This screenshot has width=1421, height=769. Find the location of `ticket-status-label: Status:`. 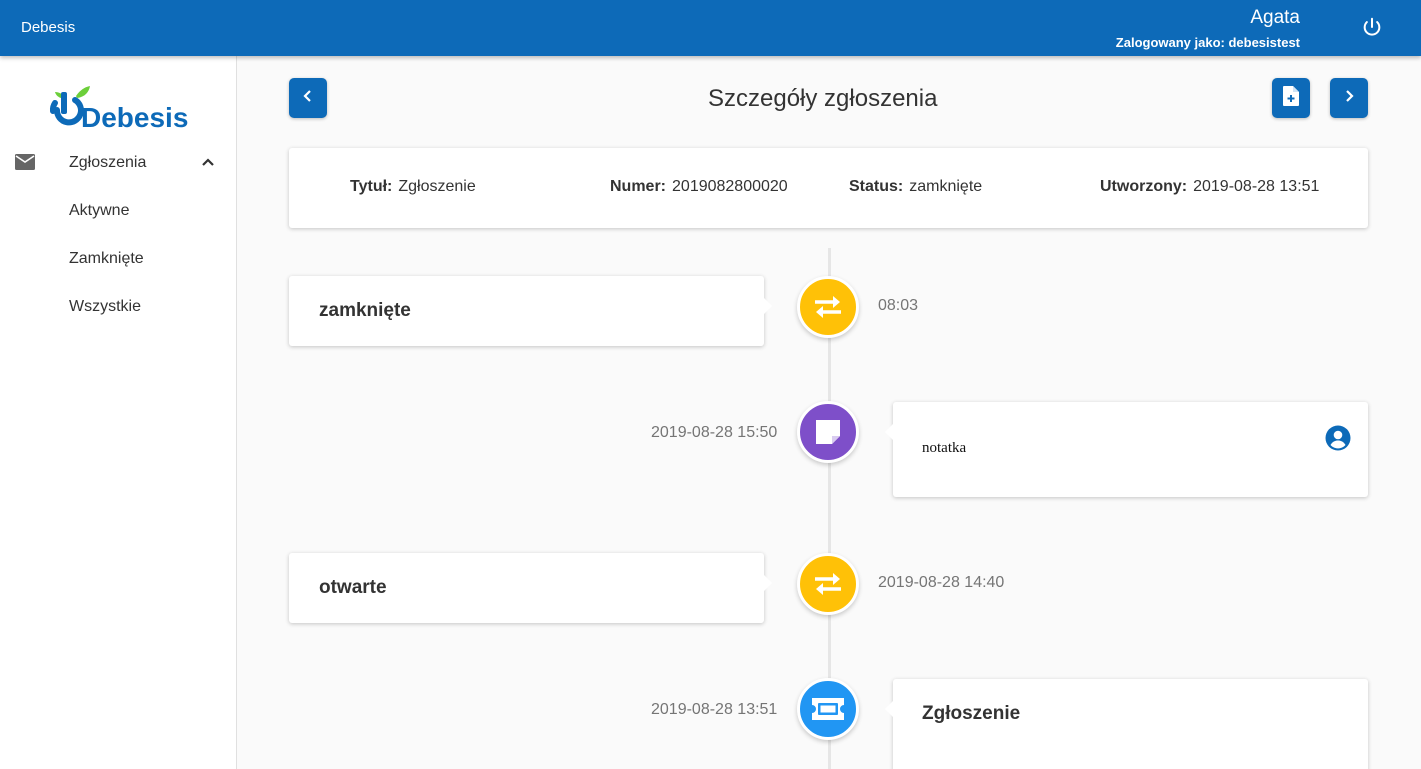

ticket-status-label: Status: is located at coordinates (876, 186).